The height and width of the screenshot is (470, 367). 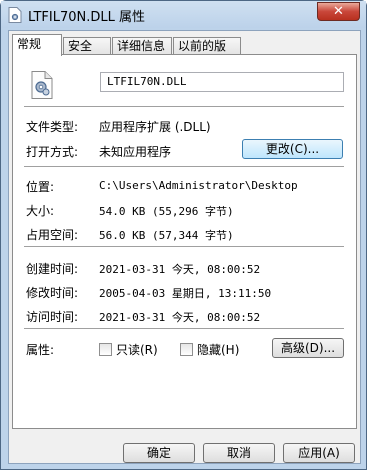 What do you see at coordinates (142, 46) in the screenshot?
I see `tab-details: 详细信息` at bounding box center [142, 46].